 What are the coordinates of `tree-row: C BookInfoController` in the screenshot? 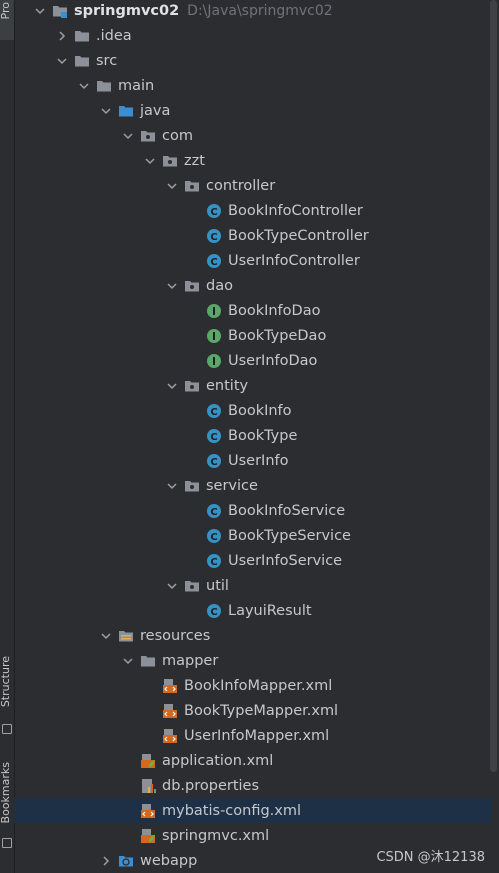 It's located at (253, 210).